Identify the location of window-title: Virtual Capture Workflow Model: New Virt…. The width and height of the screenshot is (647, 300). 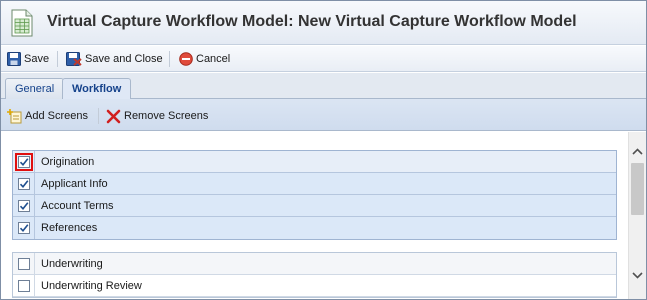
(312, 21).